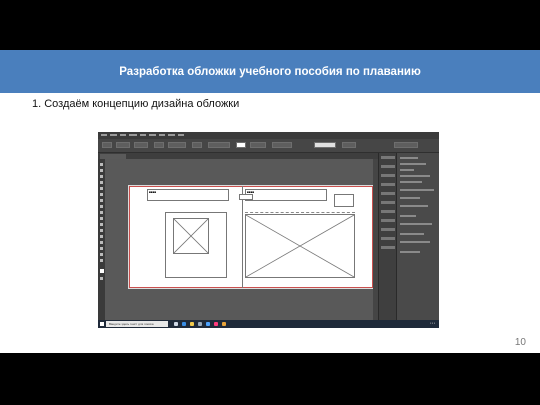  What do you see at coordinates (388, 202) in the screenshot?
I see `swatches-panel-icon` at bounding box center [388, 202].